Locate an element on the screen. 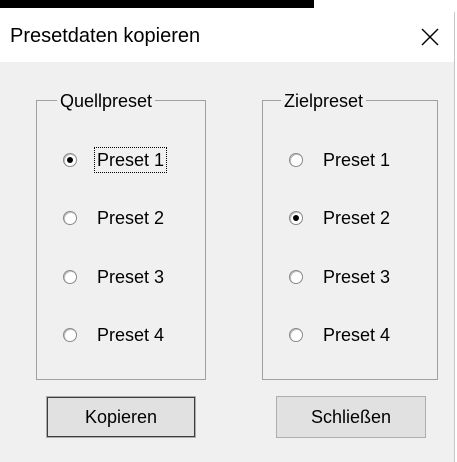 This screenshot has height=462, width=457. top-black-bar is located at coordinates (157, 4).